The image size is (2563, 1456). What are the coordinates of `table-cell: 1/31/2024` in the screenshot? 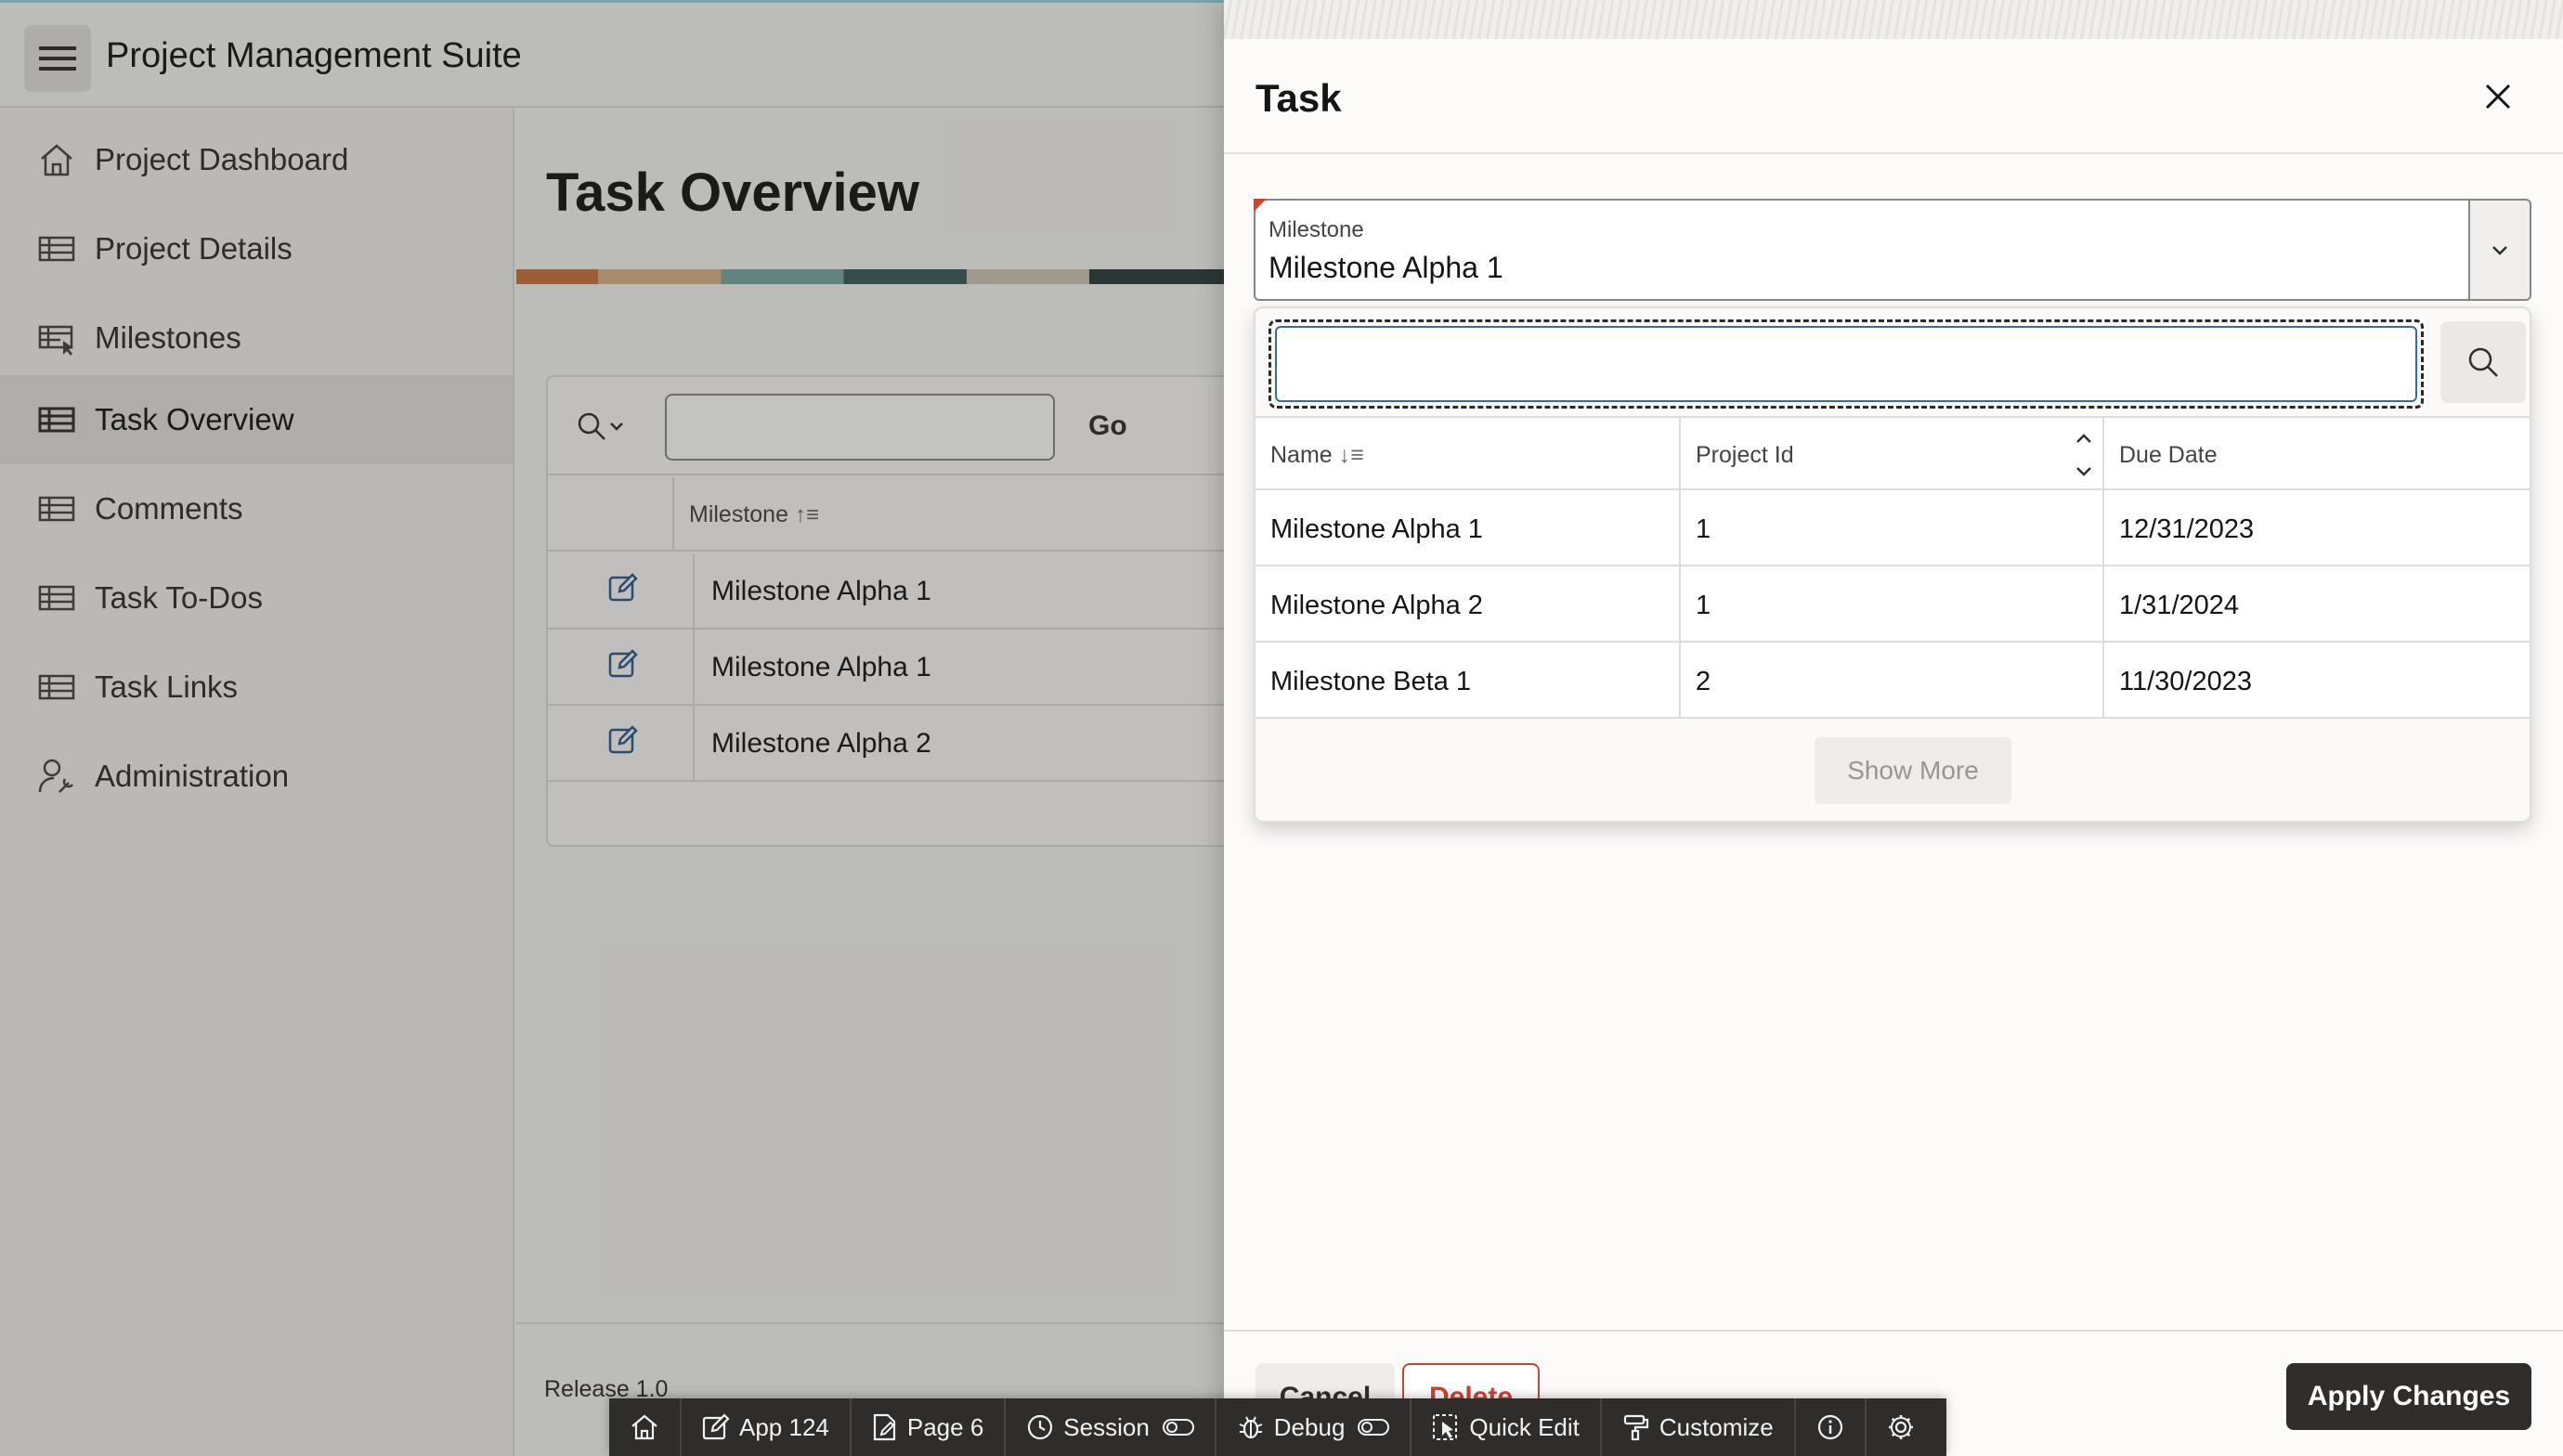 It's located at (2179, 605).